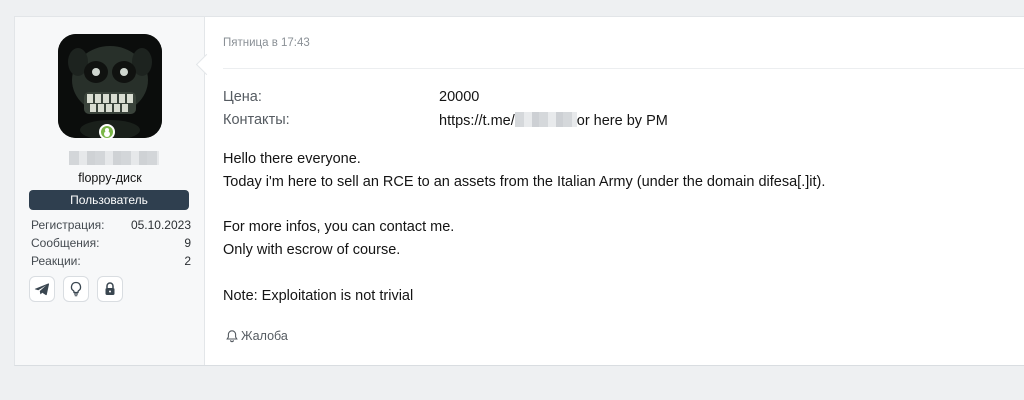 The height and width of the screenshot is (400, 1024). What do you see at coordinates (110, 178) in the screenshot?
I see `author-username: floppy-диск` at bounding box center [110, 178].